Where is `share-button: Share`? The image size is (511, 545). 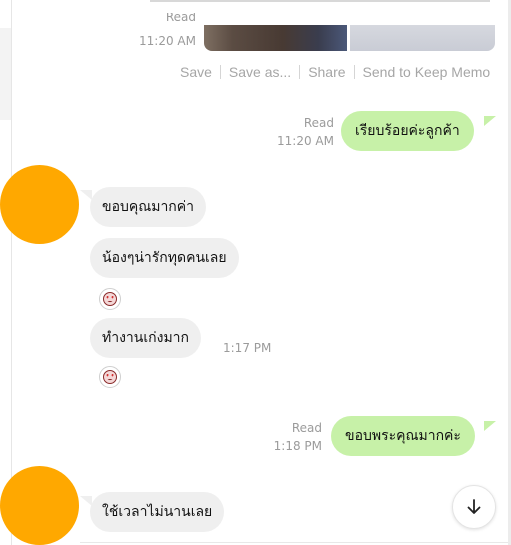 share-button: Share is located at coordinates (326, 72).